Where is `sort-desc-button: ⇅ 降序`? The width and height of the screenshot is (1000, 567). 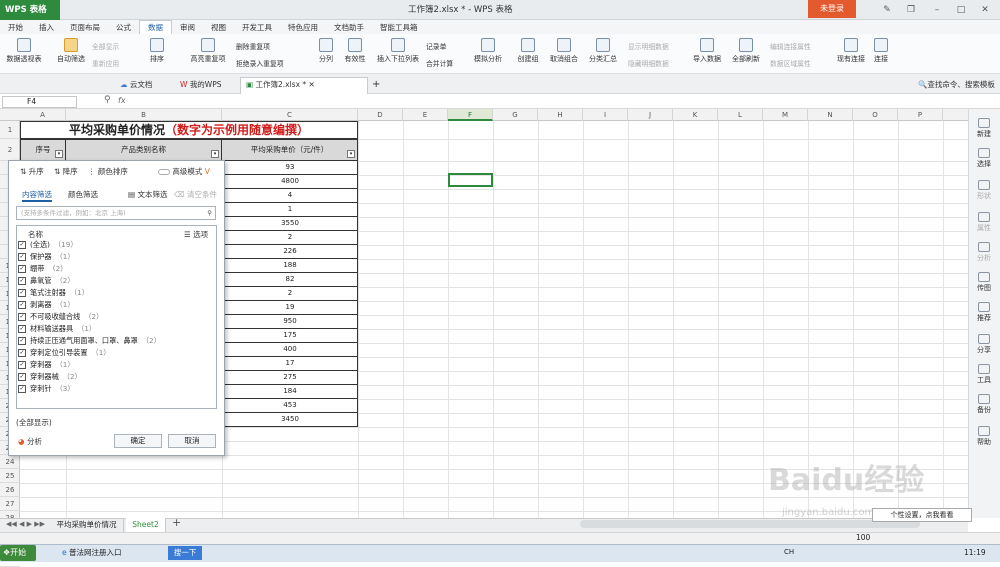 sort-desc-button: ⇅ 降序 is located at coordinates (66, 171).